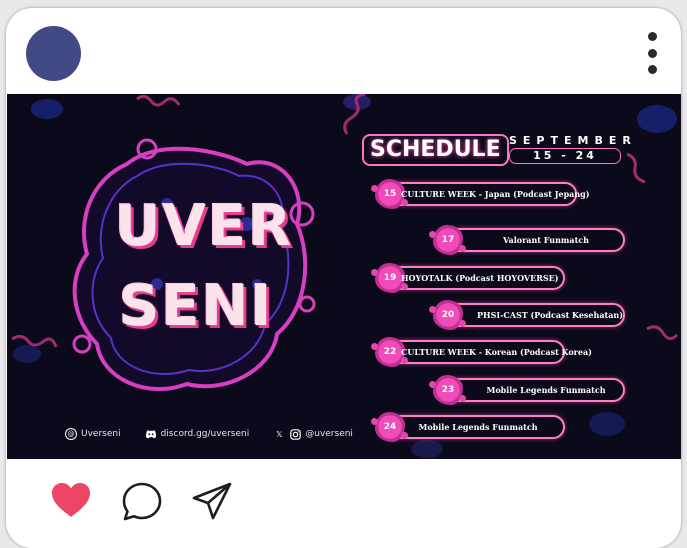 The width and height of the screenshot is (687, 548). I want to click on schedule-event: 15 CULTURE WEEK - Japan (Podcast Jepang), so click(480, 194).